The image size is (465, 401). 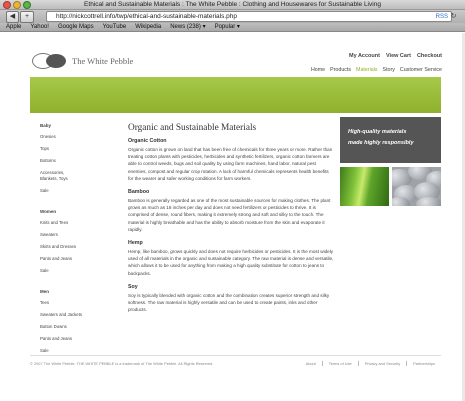 What do you see at coordinates (381, 143) in the screenshot?
I see `promo-line-2: made highly responsibly` at bounding box center [381, 143].